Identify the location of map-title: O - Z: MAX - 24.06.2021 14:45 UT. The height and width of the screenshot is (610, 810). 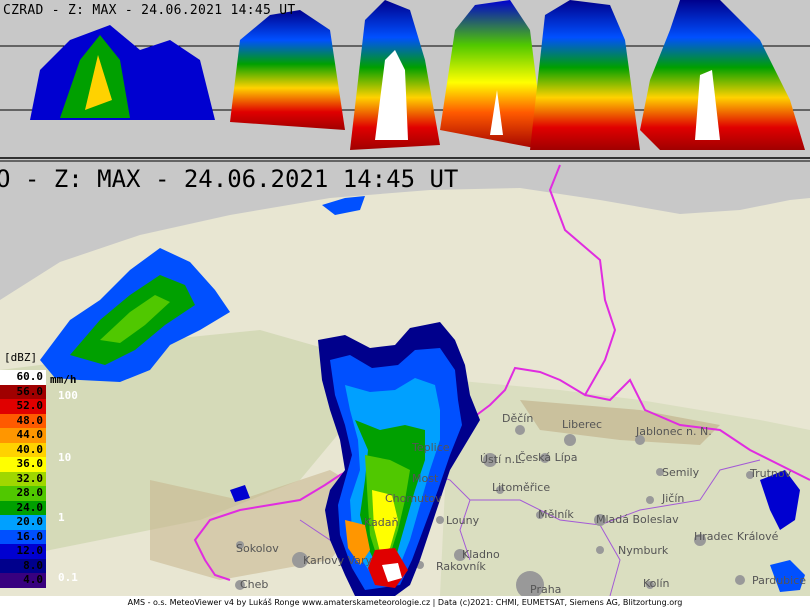
(229, 179).